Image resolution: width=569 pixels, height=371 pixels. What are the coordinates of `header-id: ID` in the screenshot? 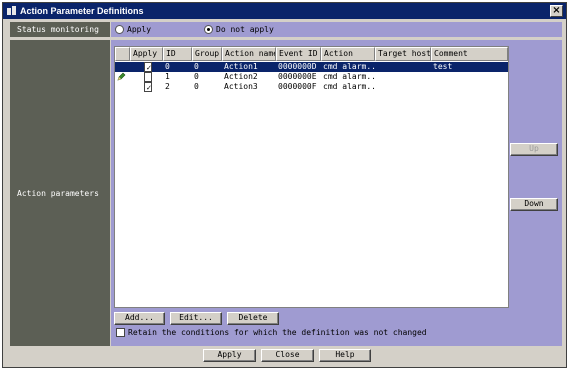 It's located at (177, 54).